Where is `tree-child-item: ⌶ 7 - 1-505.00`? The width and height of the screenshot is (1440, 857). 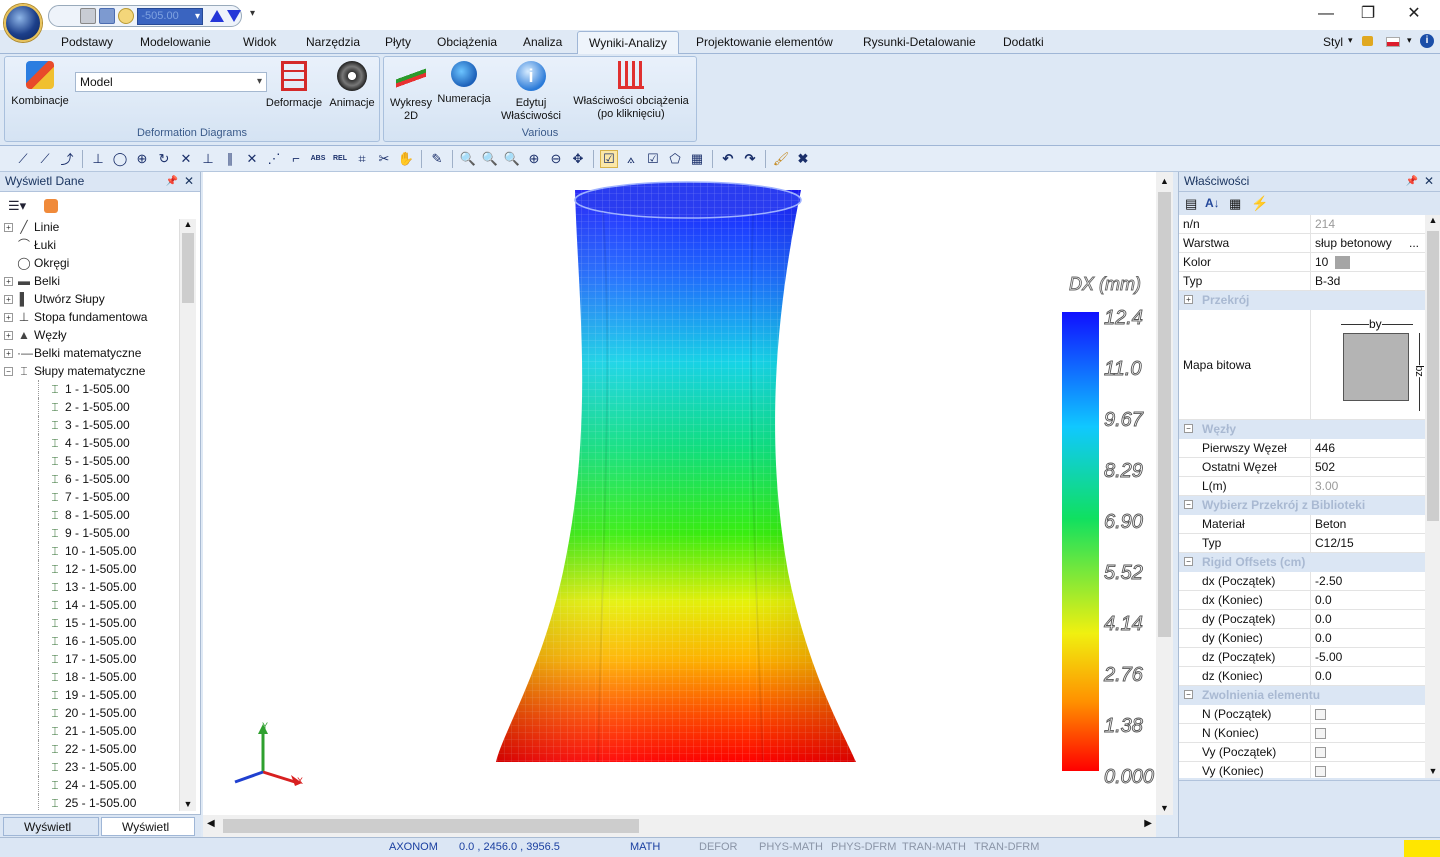 tree-child-item: ⌶ 7 - 1-505.00 is located at coordinates (91, 497).